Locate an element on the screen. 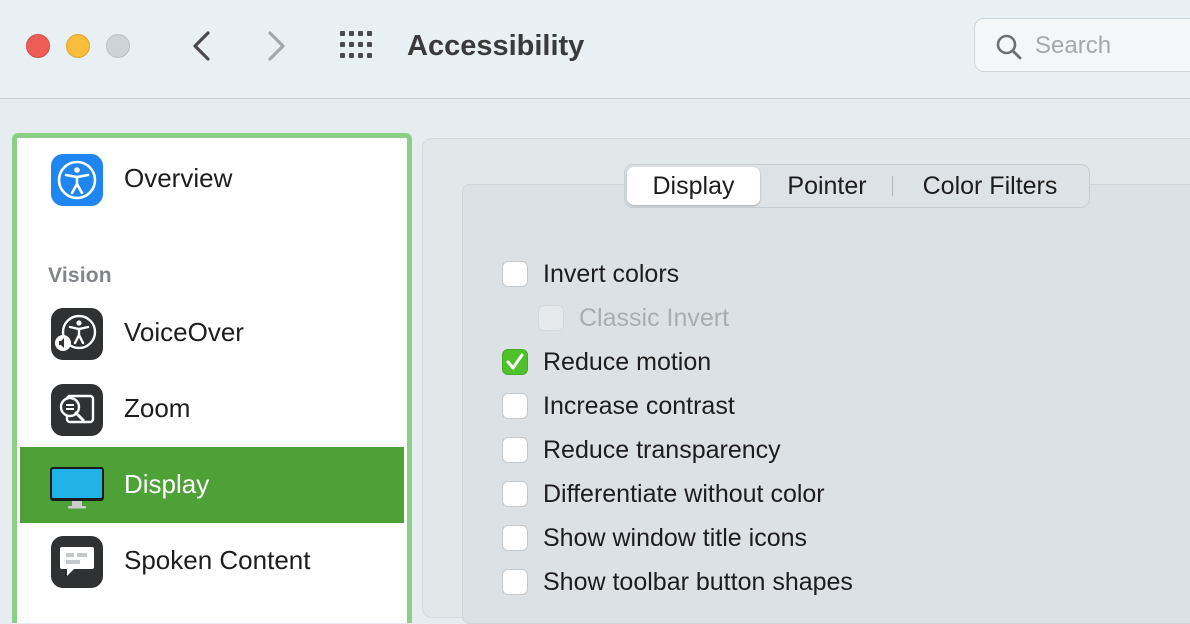  sidebar-item-label: Spoken Content is located at coordinates (217, 560).